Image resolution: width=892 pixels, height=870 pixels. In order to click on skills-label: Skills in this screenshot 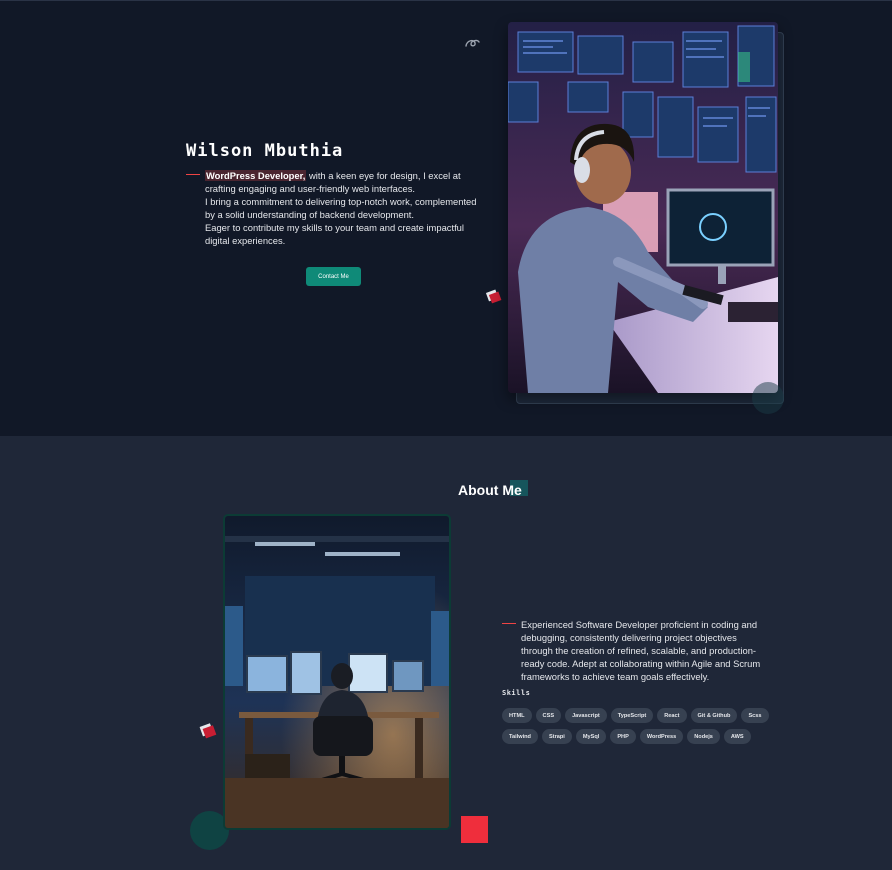, I will do `click(516, 693)`.